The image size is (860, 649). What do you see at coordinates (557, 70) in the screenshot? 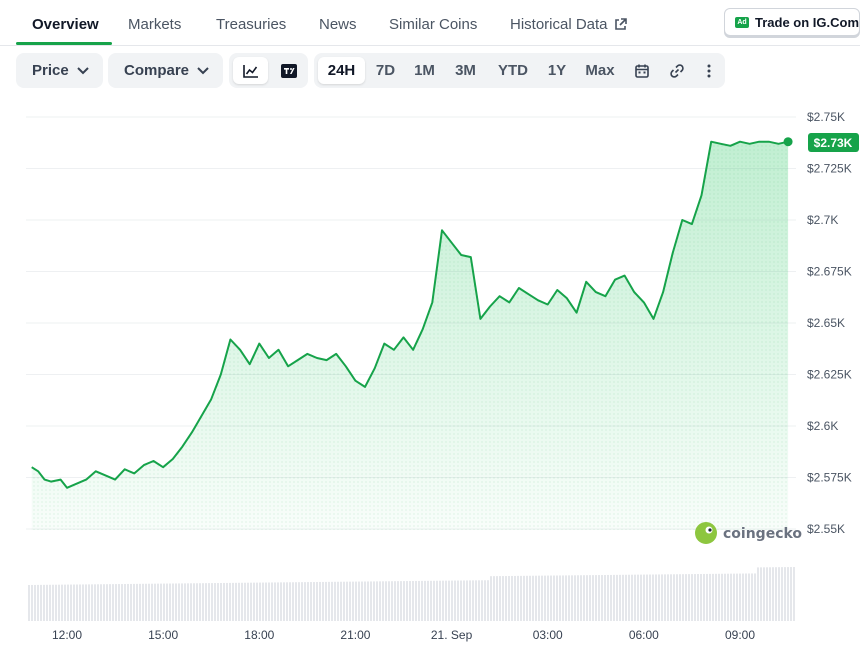
I see `range-1y-button: 1Y` at bounding box center [557, 70].